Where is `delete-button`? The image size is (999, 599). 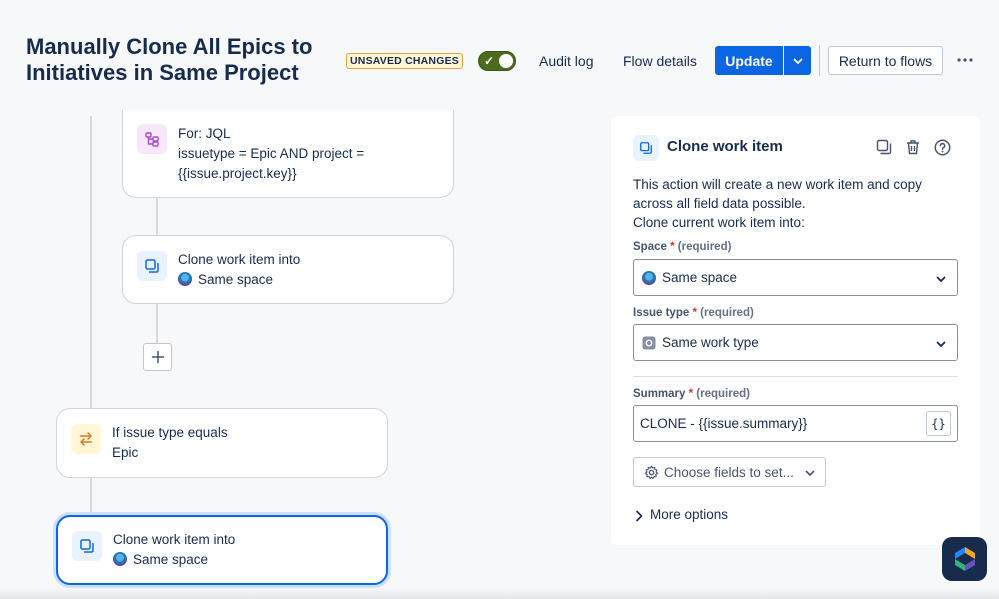 delete-button is located at coordinates (913, 147).